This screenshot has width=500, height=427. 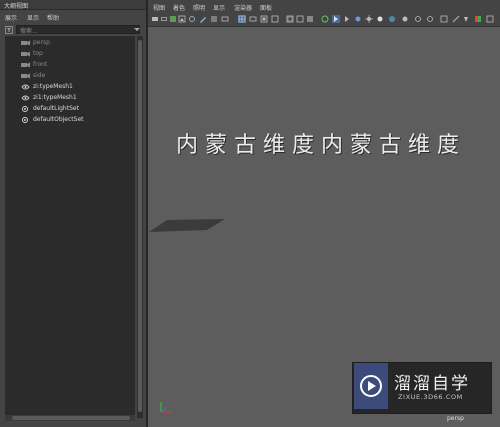 I want to click on outliner-item-top: top, so click(x=70, y=54).